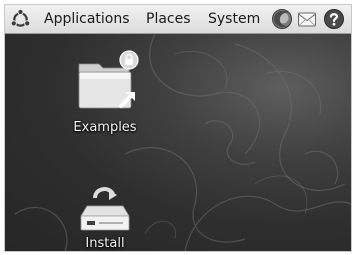 This screenshot has width=358, height=255. I want to click on system-menu: System, so click(234, 19).